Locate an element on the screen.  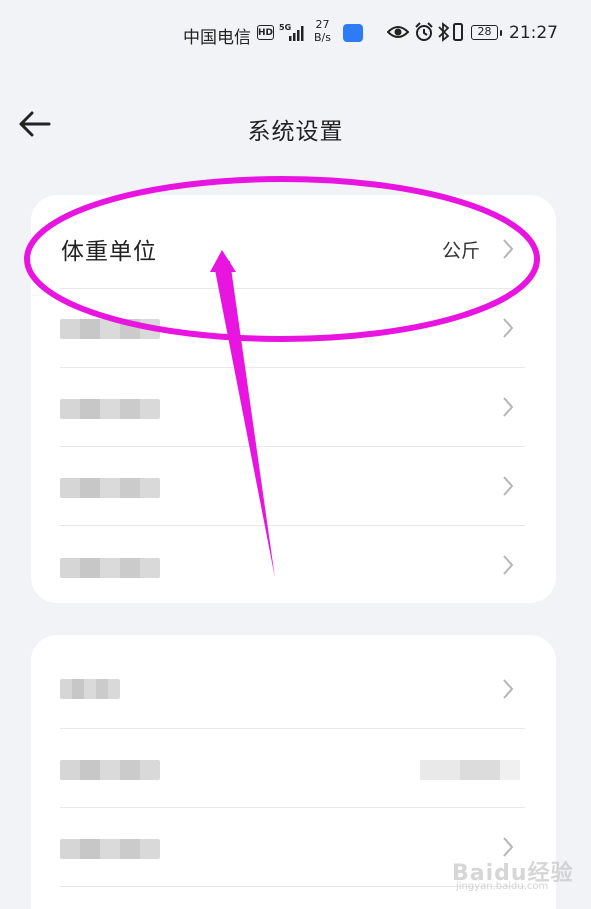
status-bar: 中国电信 HD 5G 27 B/s 28 21:27 is located at coordinates (295, 34).